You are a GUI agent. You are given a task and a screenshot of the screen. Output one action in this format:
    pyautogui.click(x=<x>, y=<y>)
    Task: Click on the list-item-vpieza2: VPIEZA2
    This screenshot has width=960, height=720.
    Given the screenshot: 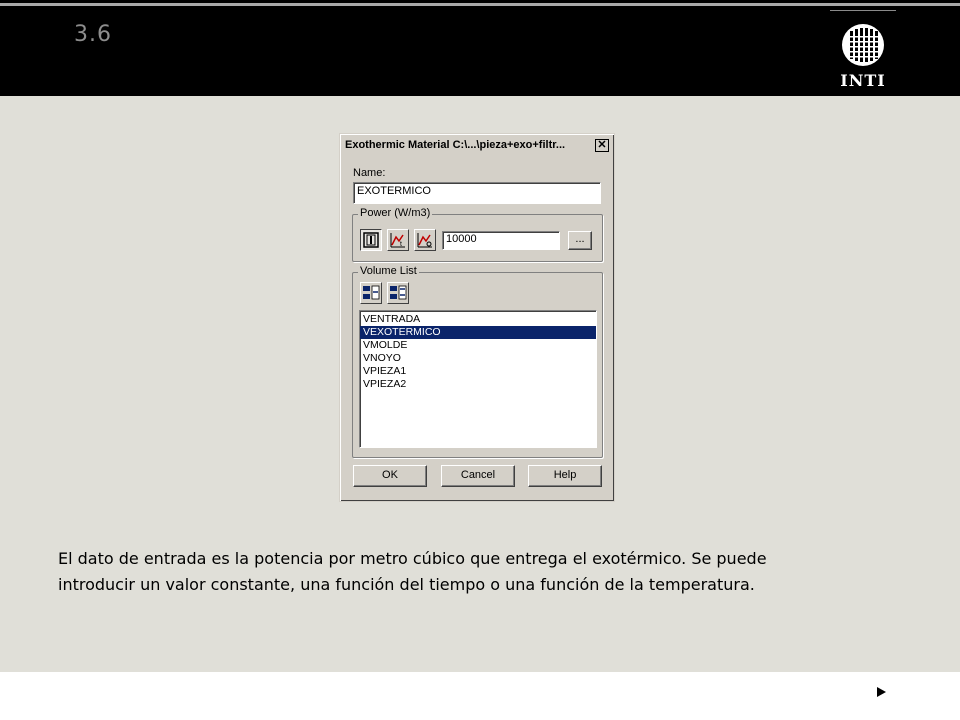 What is the action you would take?
    pyautogui.click(x=478, y=384)
    